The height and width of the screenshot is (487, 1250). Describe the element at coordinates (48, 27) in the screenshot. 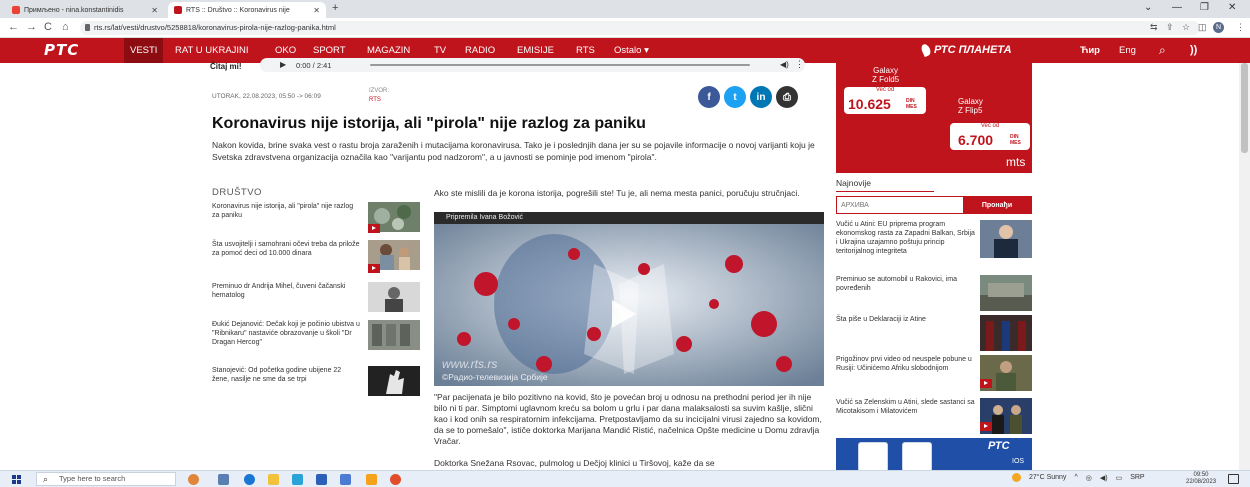

I see `reload-icon: C` at that location.